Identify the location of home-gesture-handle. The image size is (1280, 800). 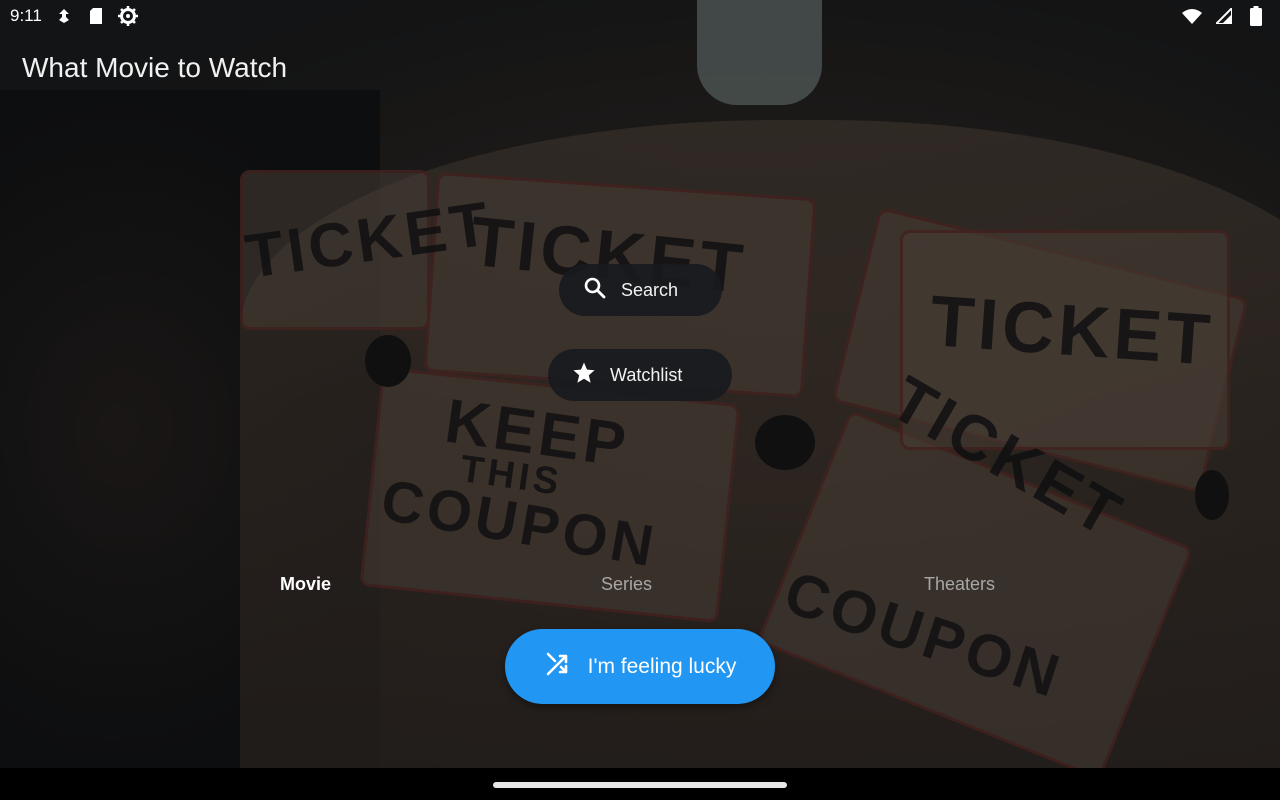
(640, 785).